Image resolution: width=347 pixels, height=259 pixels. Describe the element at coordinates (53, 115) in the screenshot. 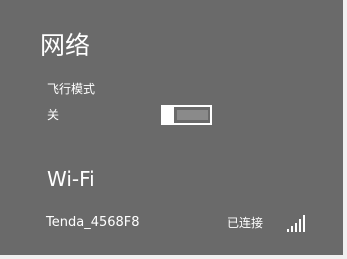

I see `airplane-mode-state: 关` at that location.